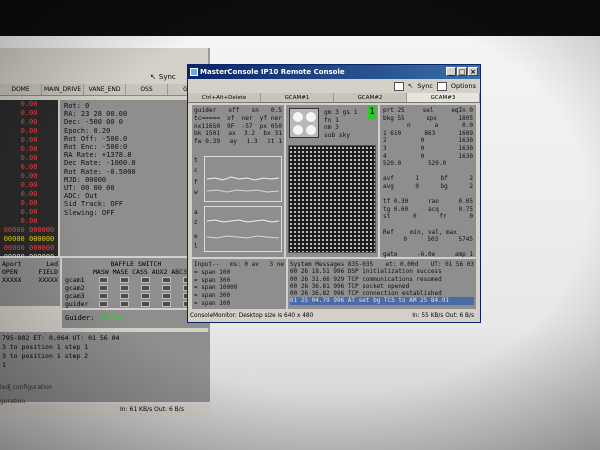  What do you see at coordinates (238, 111) in the screenshot?
I see `guider-stat-row: guider off sn 0.5` at bounding box center [238, 111].